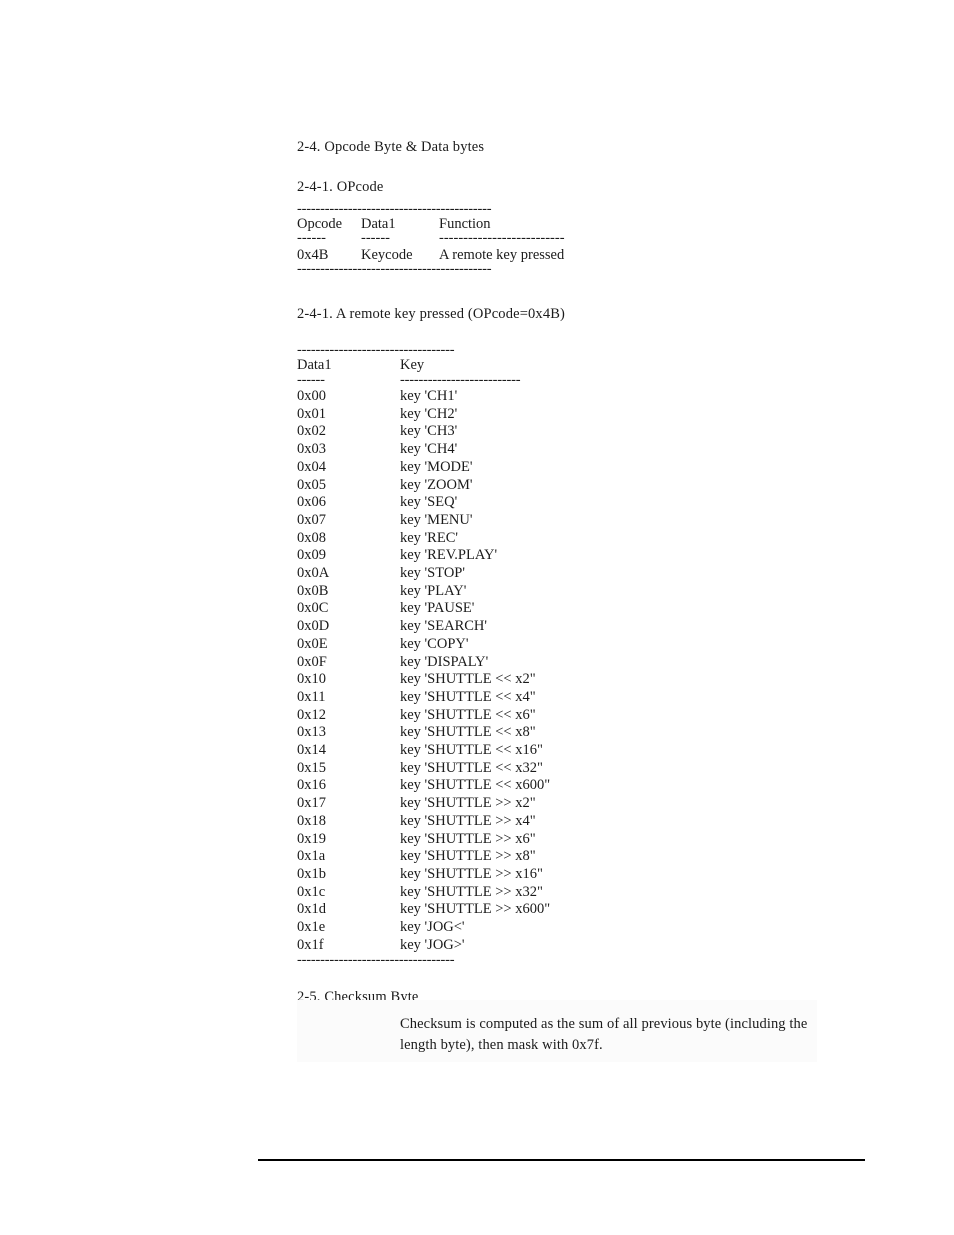 This screenshot has width=954, height=1235. What do you see at coordinates (429, 449) in the screenshot?
I see `key-cell-key: key 'CH4'` at bounding box center [429, 449].